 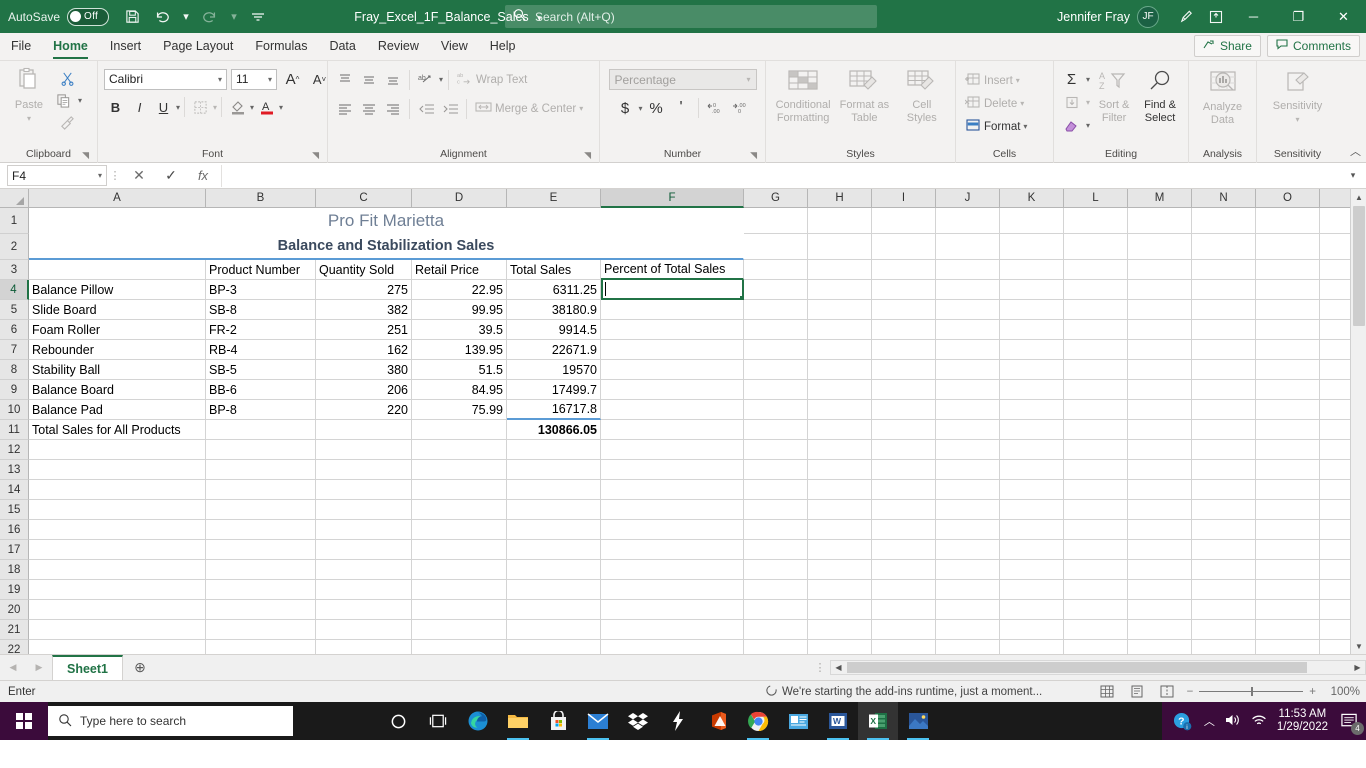 I want to click on cell-l10, so click(x=1096, y=410).